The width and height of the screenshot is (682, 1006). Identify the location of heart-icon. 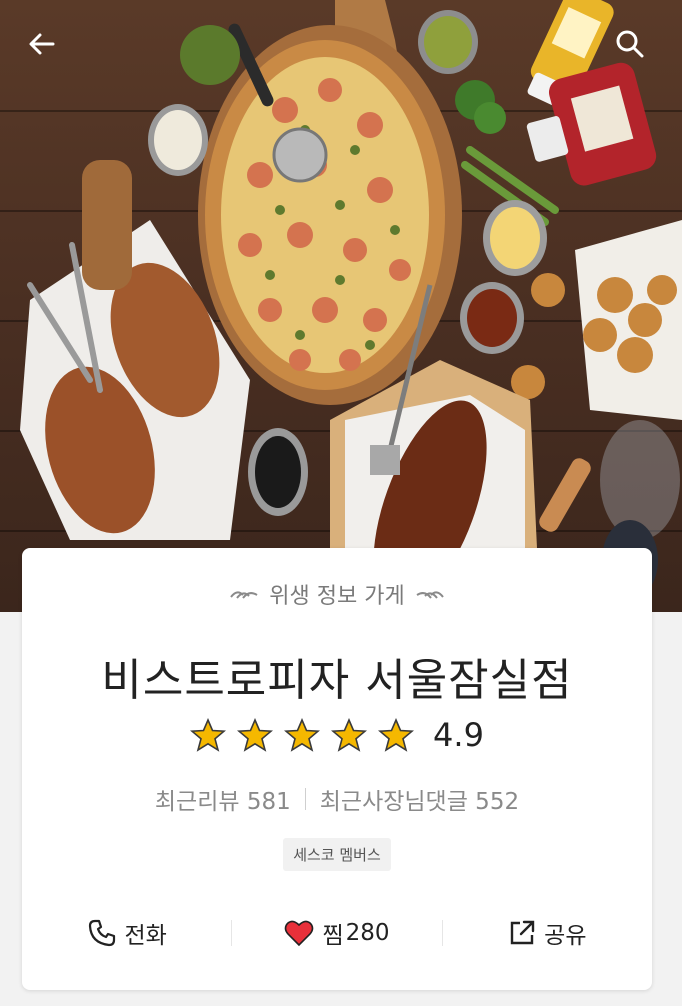
(299, 933).